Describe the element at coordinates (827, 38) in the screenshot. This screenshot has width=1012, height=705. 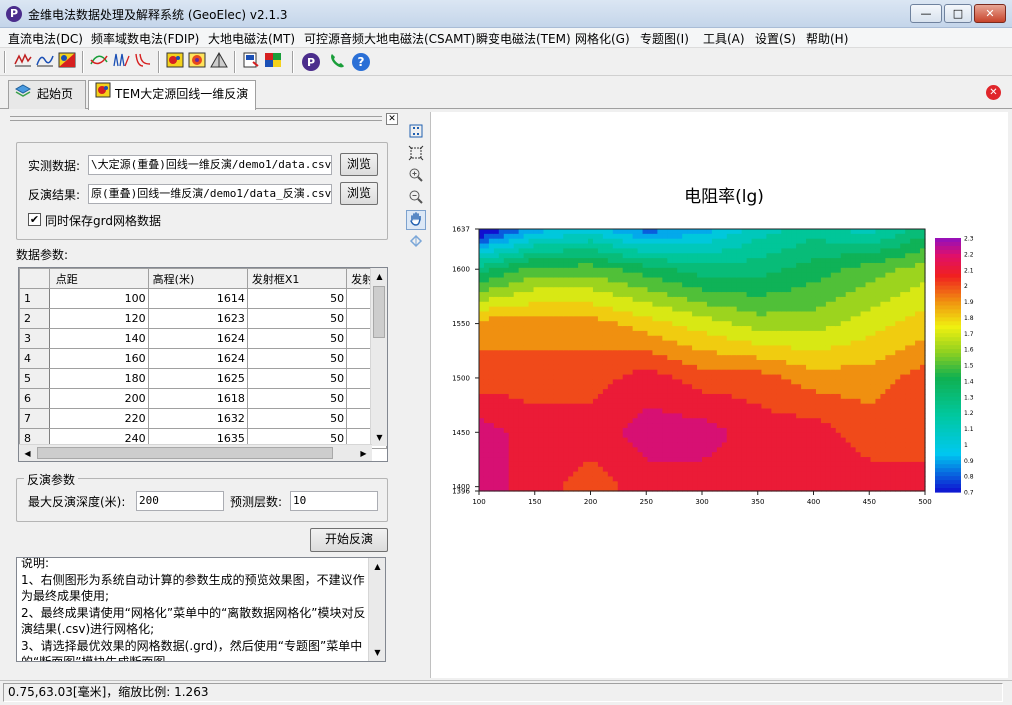
I see `menu-help: 帮助(H)` at that location.